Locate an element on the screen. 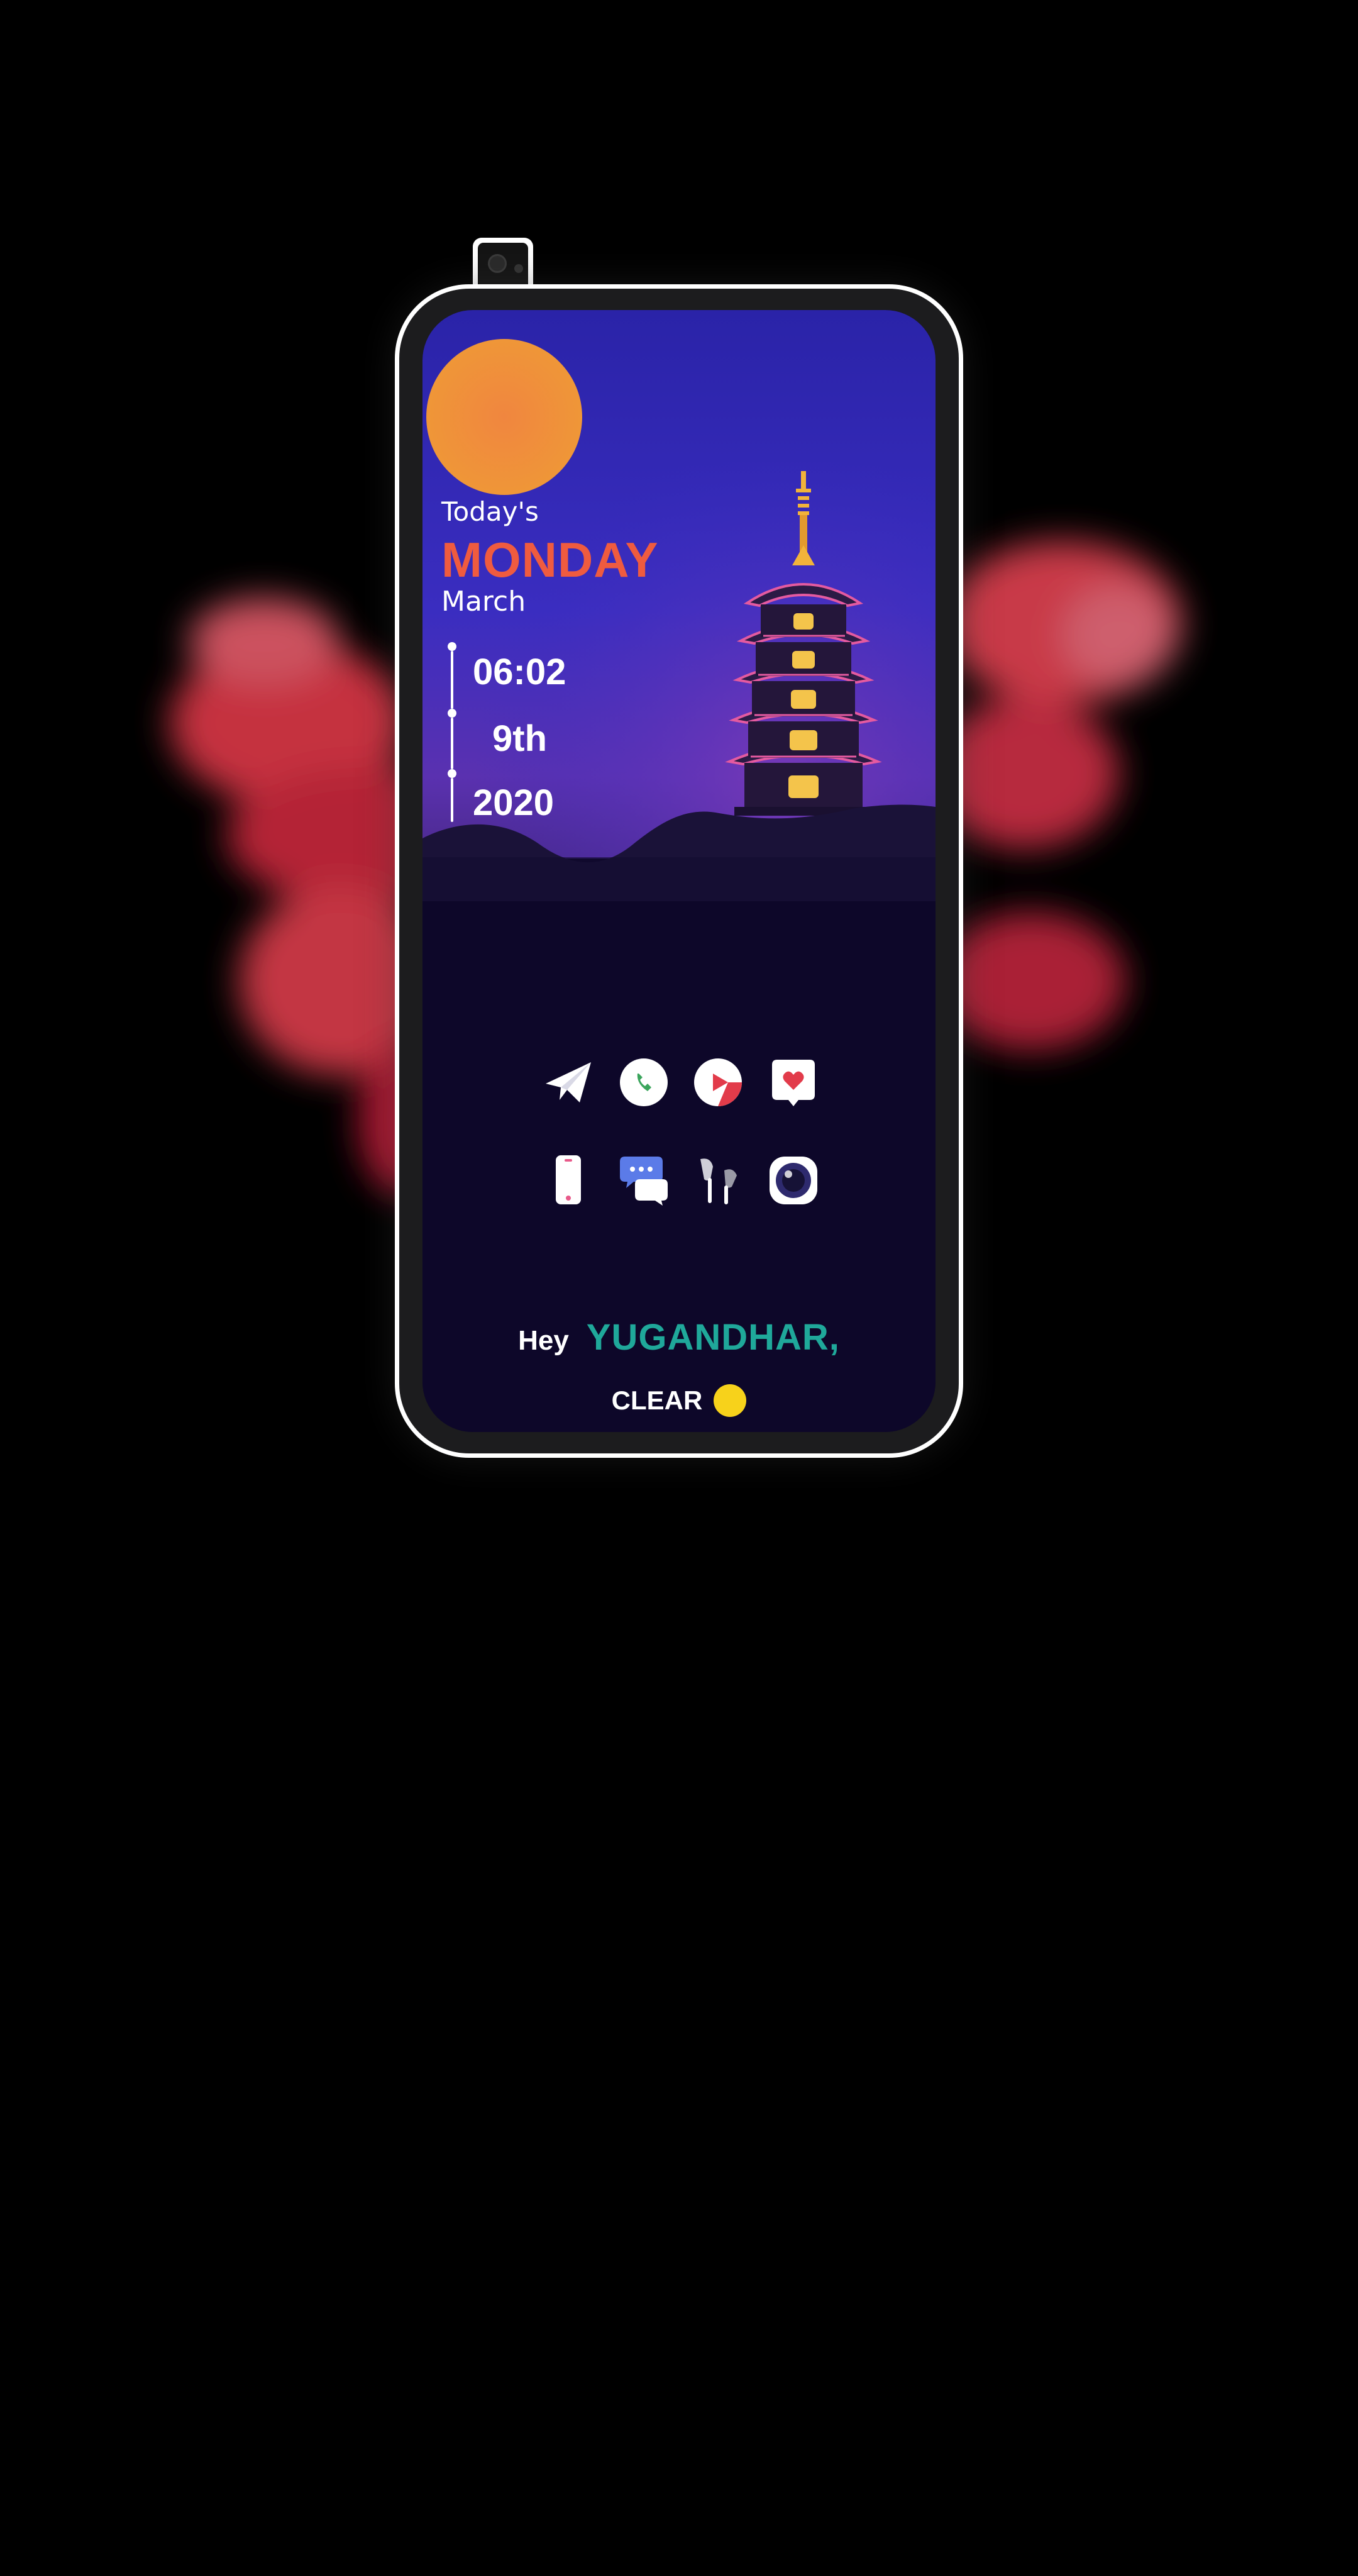  youtube-app is located at coordinates (718, 1082).